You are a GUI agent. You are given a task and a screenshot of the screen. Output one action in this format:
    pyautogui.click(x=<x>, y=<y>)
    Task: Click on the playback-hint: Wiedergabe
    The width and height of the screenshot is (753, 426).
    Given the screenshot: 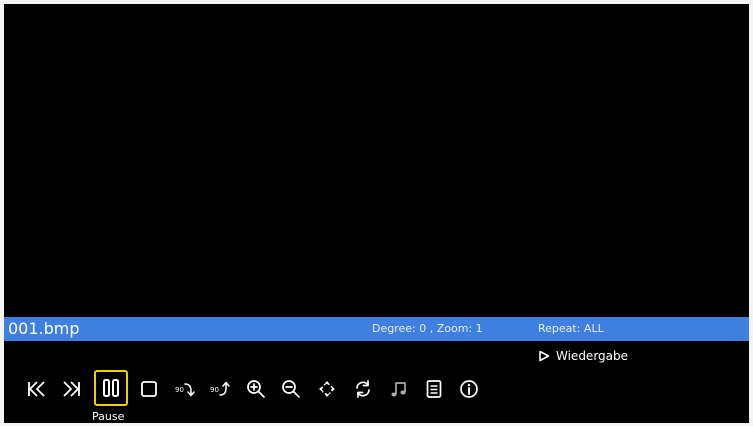 What is the action you would take?
    pyautogui.click(x=583, y=356)
    